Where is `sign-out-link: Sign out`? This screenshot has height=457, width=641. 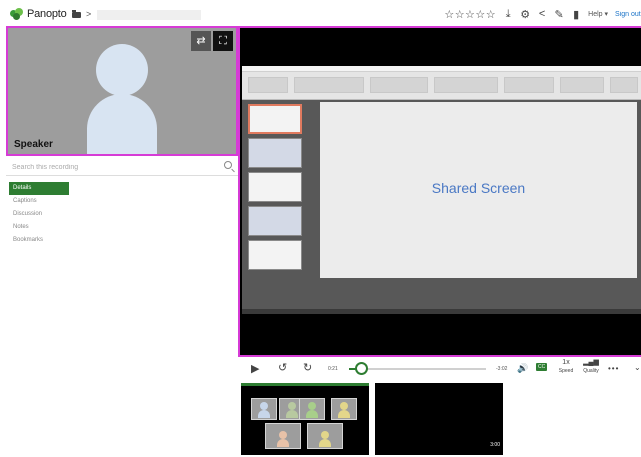 sign-out-link: Sign out is located at coordinates (628, 14).